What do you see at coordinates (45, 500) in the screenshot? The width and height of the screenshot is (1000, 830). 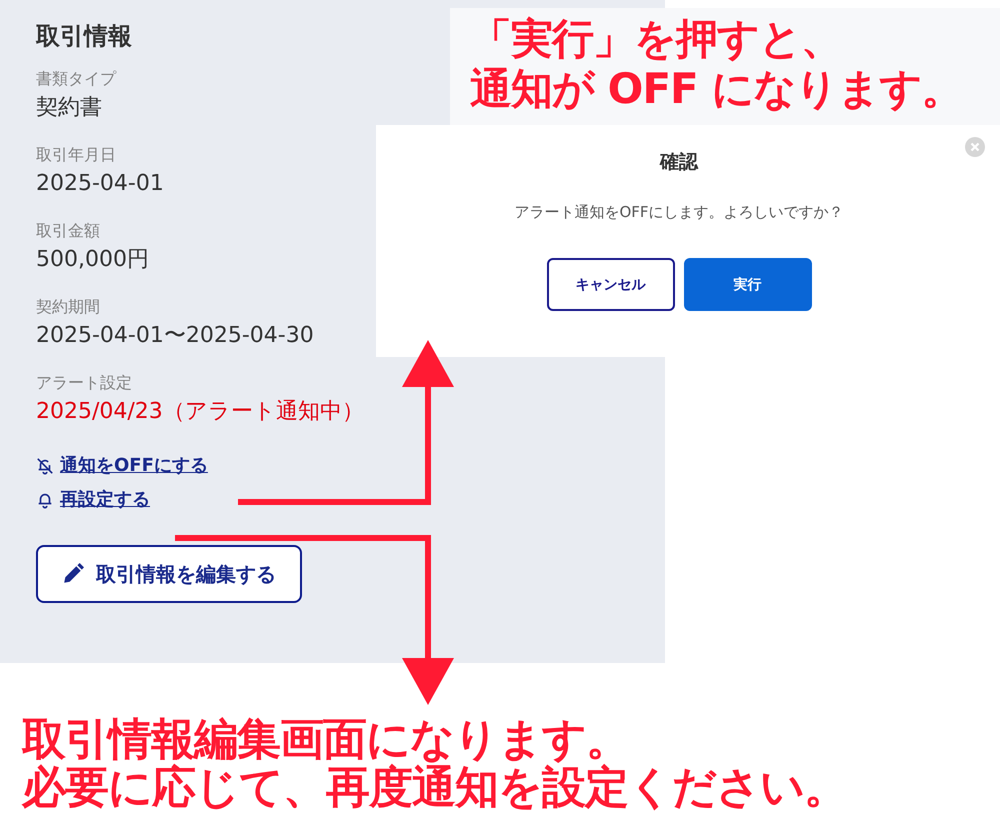 I see `bell-icon` at bounding box center [45, 500].